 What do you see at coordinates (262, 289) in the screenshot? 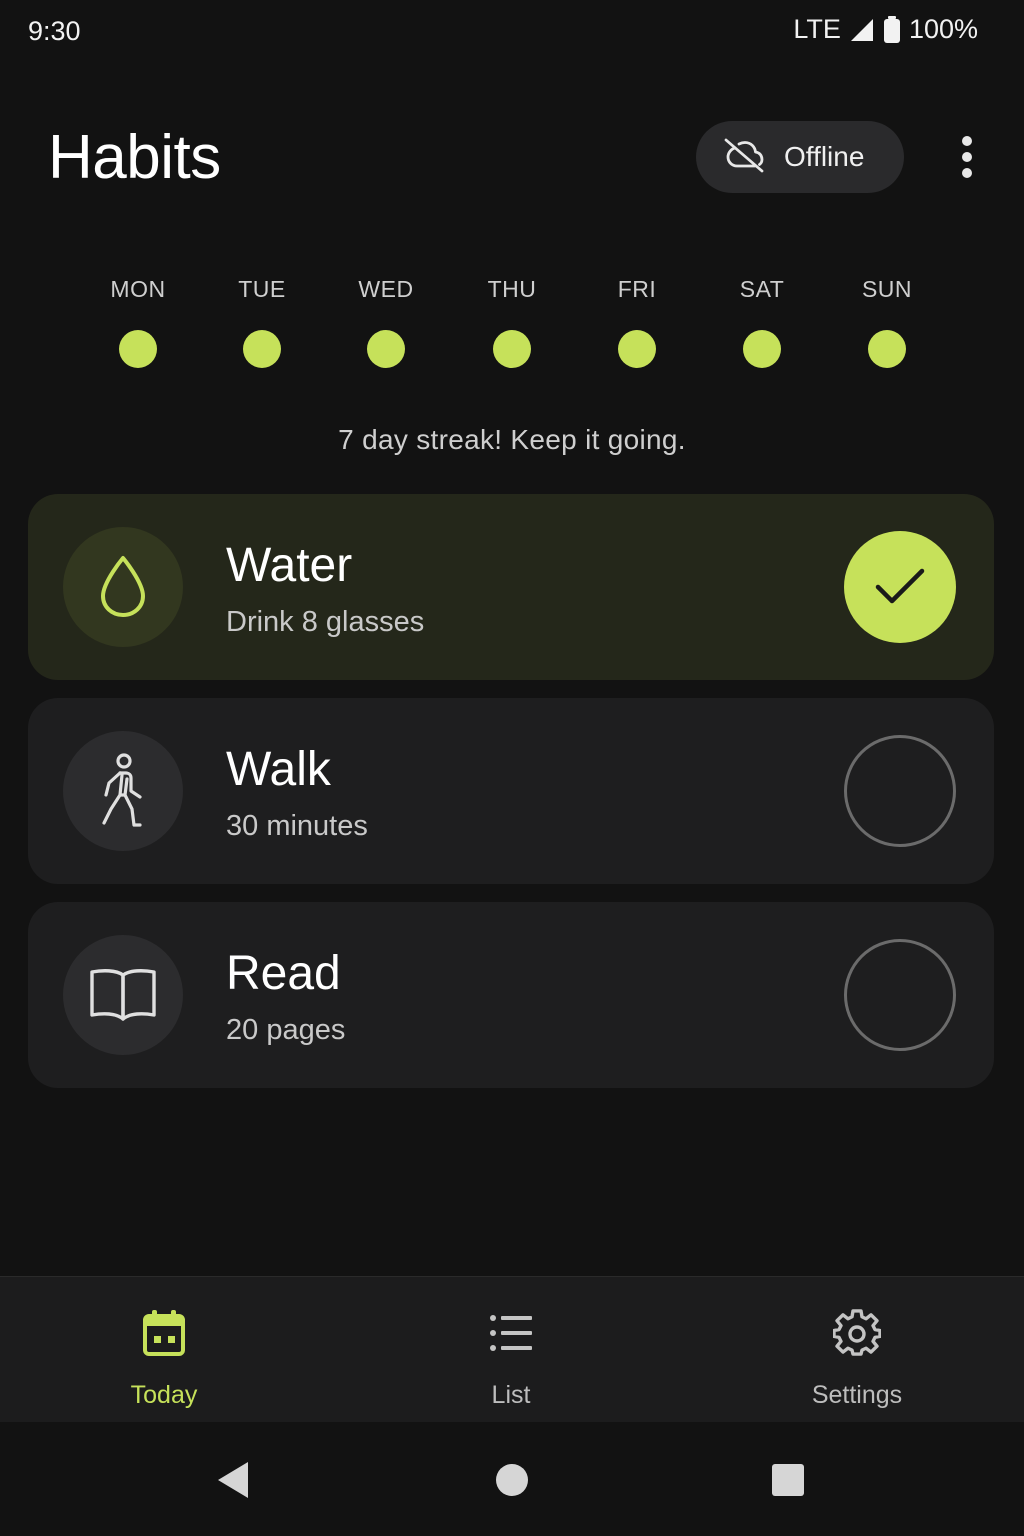
I see `day-label: TUE` at bounding box center [262, 289].